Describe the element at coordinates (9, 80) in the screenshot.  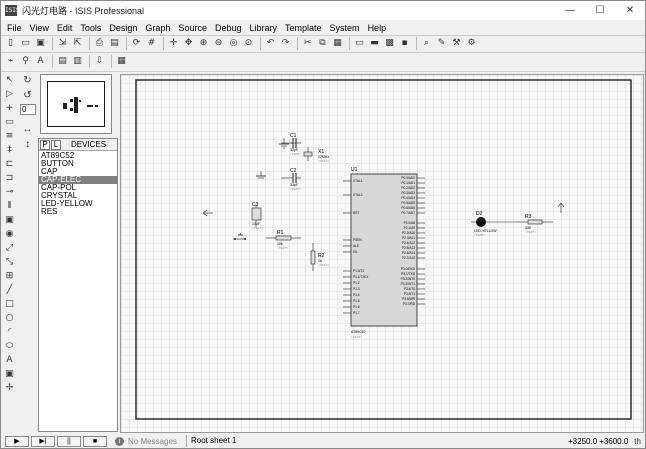
I see `selection-mode-icon: ↖` at that location.